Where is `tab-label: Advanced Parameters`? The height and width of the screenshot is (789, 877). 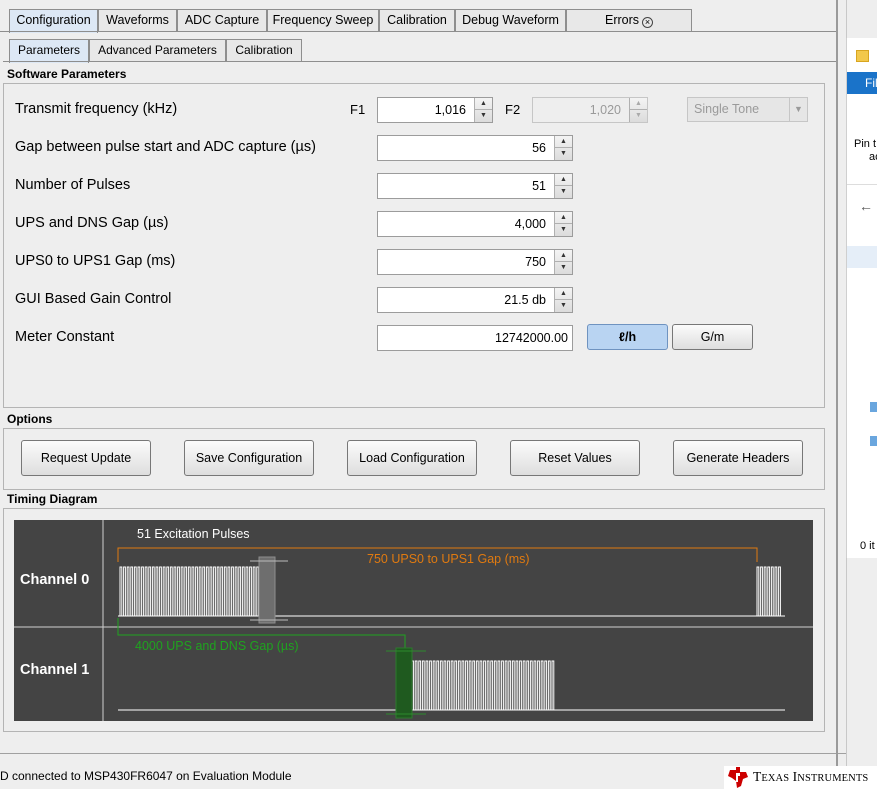
tab-label: Advanced Parameters is located at coordinates (157, 50).